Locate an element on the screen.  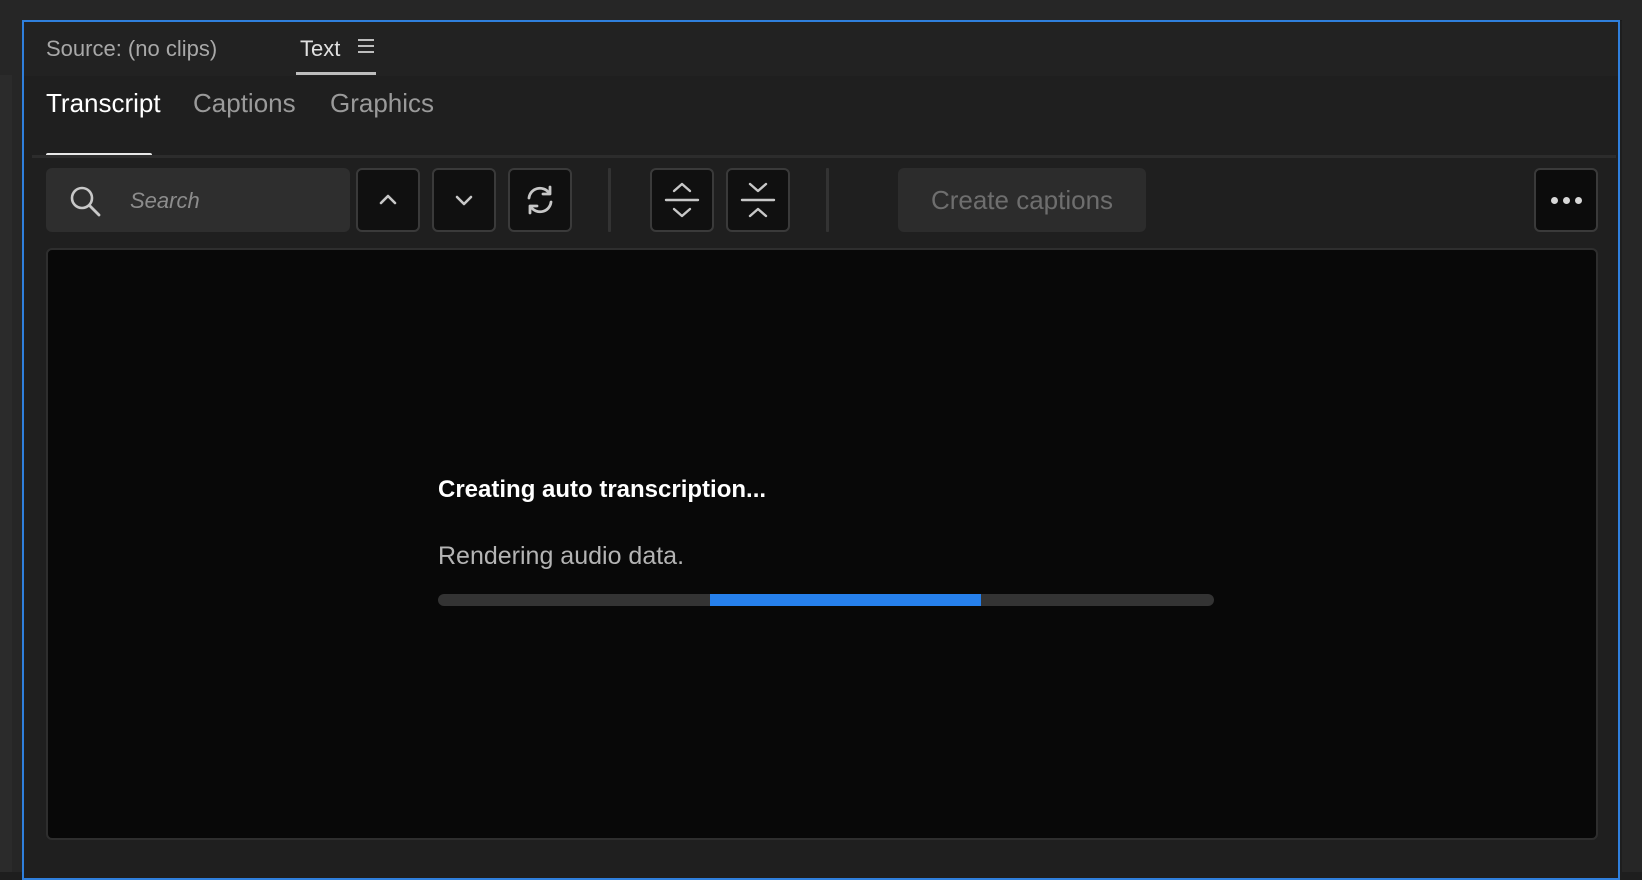
search-box is located at coordinates (198, 200).